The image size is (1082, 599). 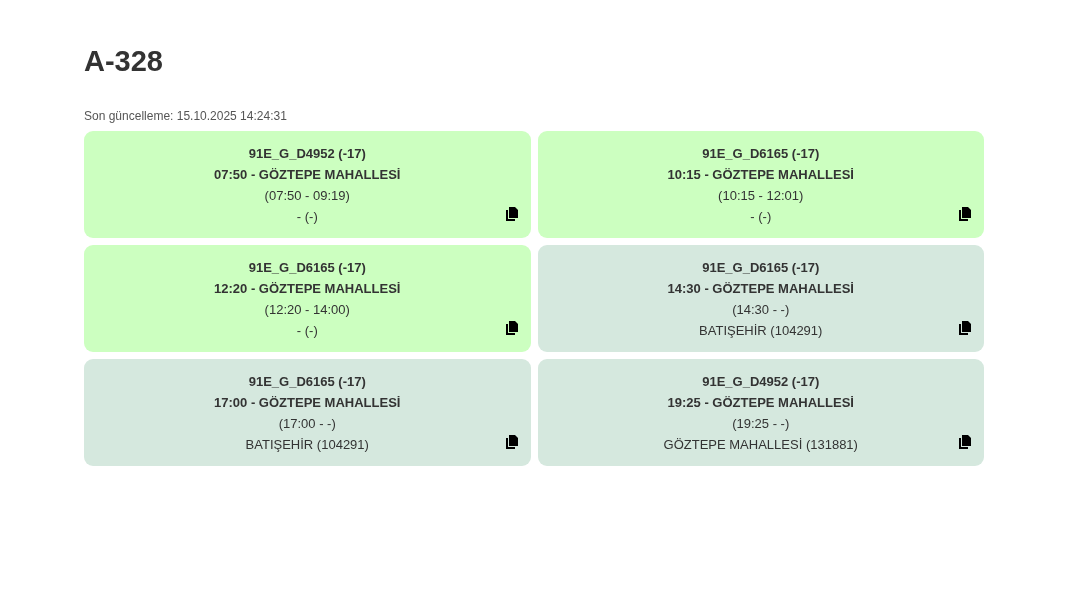 I want to click on time-range: (07:50 - 09:19), so click(x=307, y=195).